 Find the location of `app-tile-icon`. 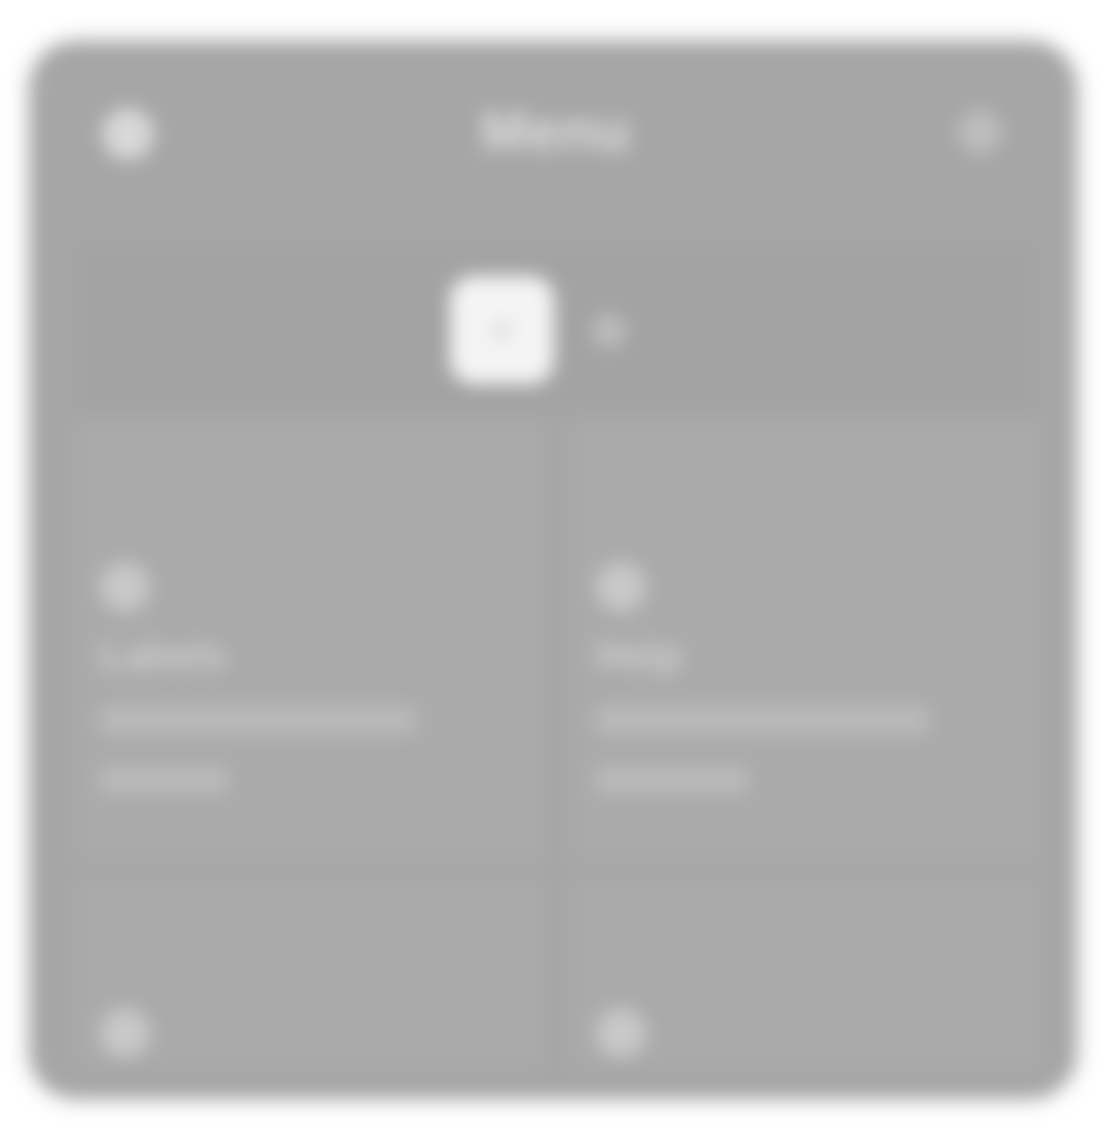

app-tile-icon is located at coordinates (502, 330).